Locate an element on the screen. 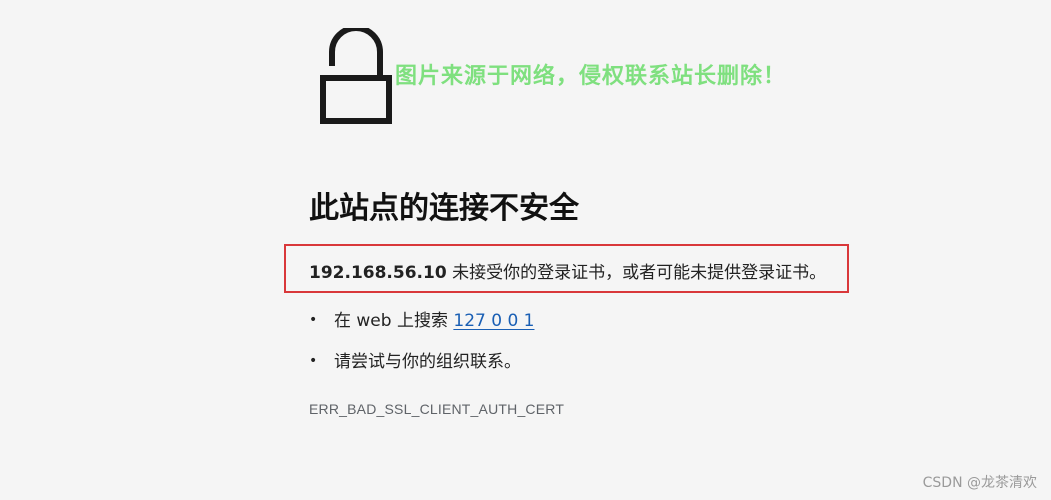 The height and width of the screenshot is (500, 1051). page-title: 此站点的连接不安全 is located at coordinates (444, 208).